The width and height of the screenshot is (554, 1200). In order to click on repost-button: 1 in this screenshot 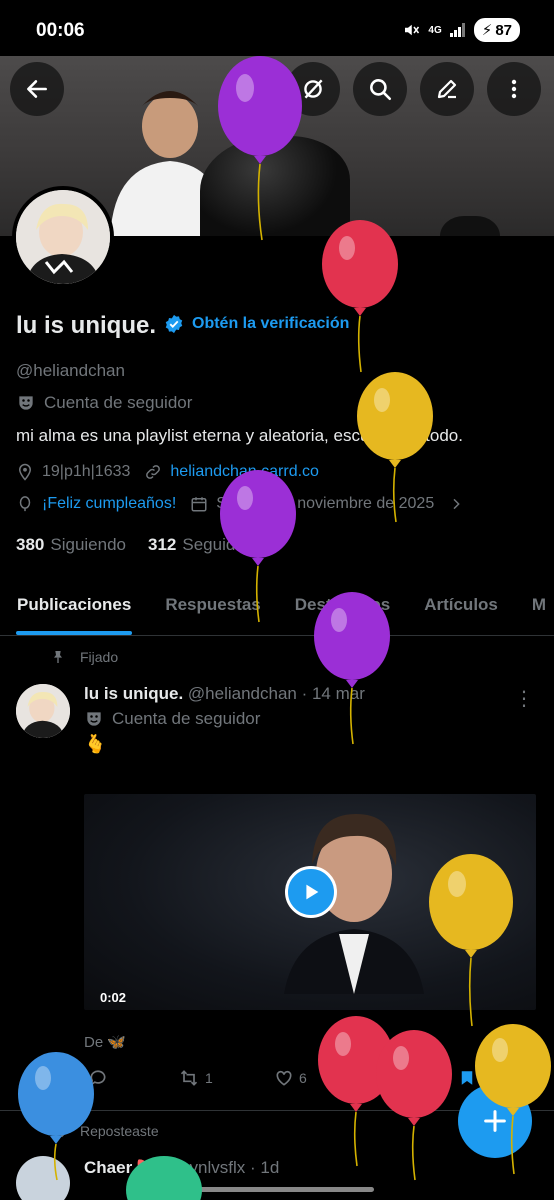, I will do `click(195, 1078)`.